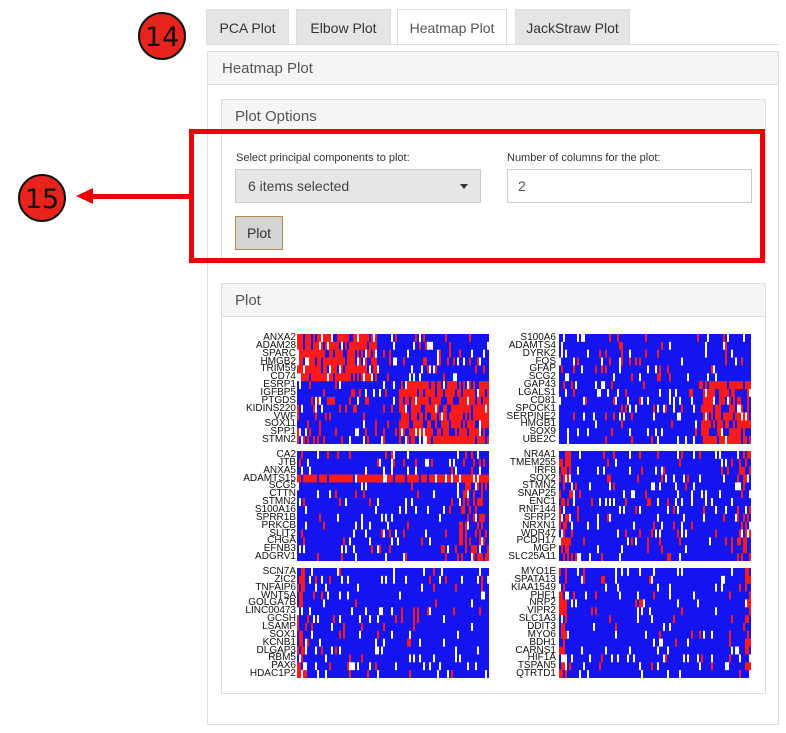 This screenshot has height=733, width=786. Describe the element at coordinates (343, 27) in the screenshot. I see `tab-elbow-plot: Elbow Plot` at that location.